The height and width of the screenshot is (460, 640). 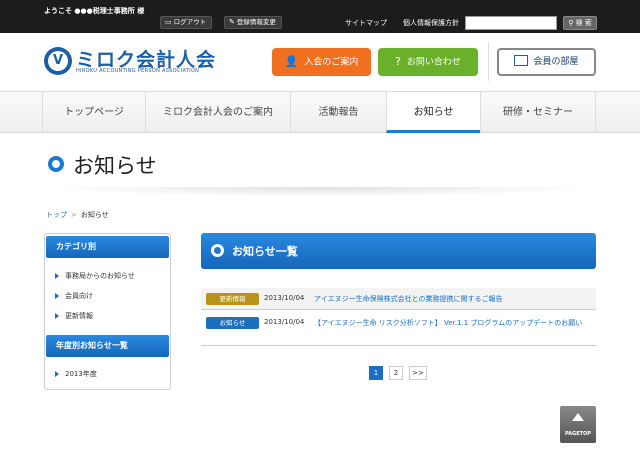 What do you see at coordinates (168, 22) in the screenshot?
I see `monitor-icon: ▭` at bounding box center [168, 22].